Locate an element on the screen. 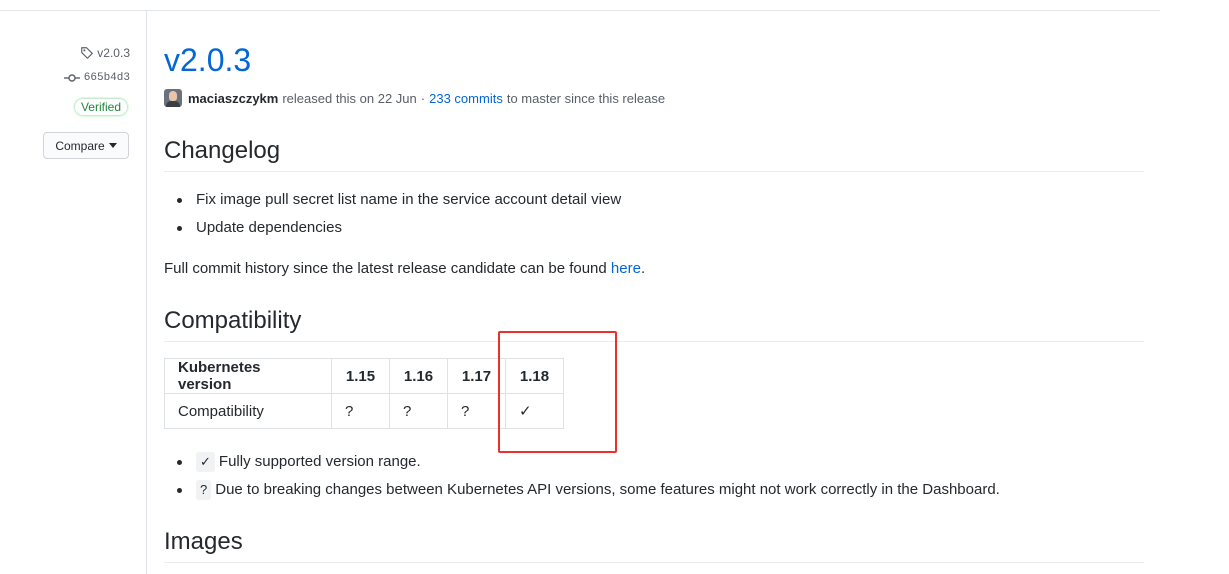 The image size is (1229, 574). legend-symbol: ✓ is located at coordinates (205, 462).